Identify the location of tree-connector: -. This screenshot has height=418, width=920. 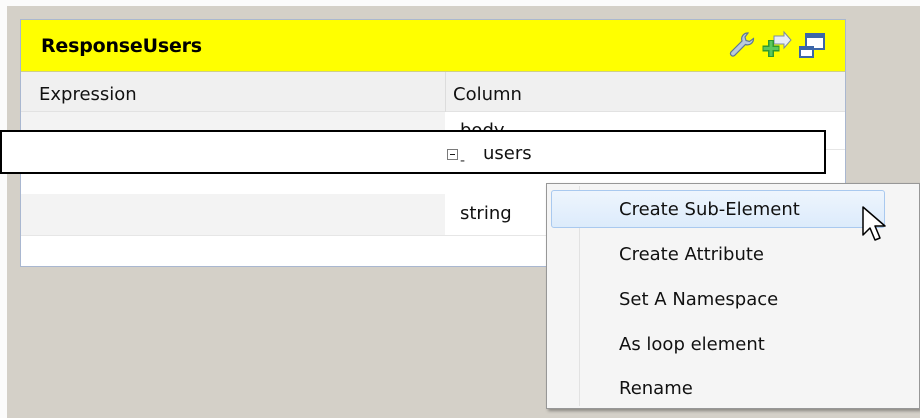
(463, 161).